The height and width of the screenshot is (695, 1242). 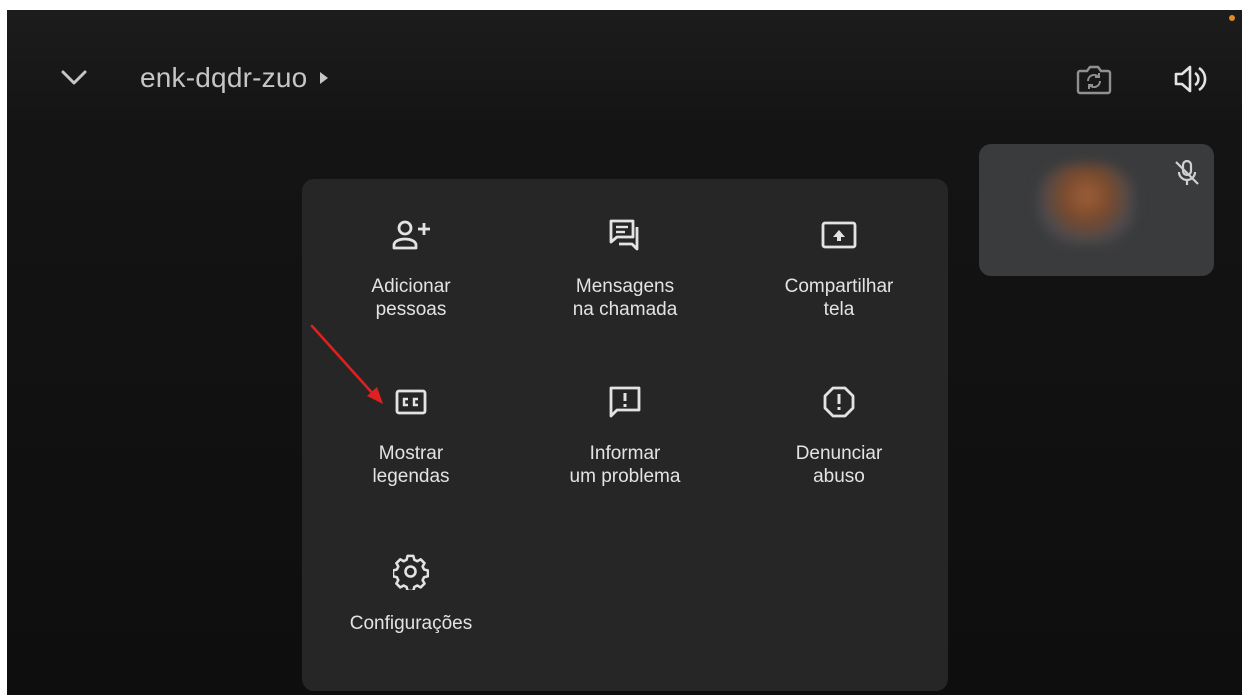 I want to click on meeting-code-button: enk-dqdr-zuo, so click(x=234, y=78).